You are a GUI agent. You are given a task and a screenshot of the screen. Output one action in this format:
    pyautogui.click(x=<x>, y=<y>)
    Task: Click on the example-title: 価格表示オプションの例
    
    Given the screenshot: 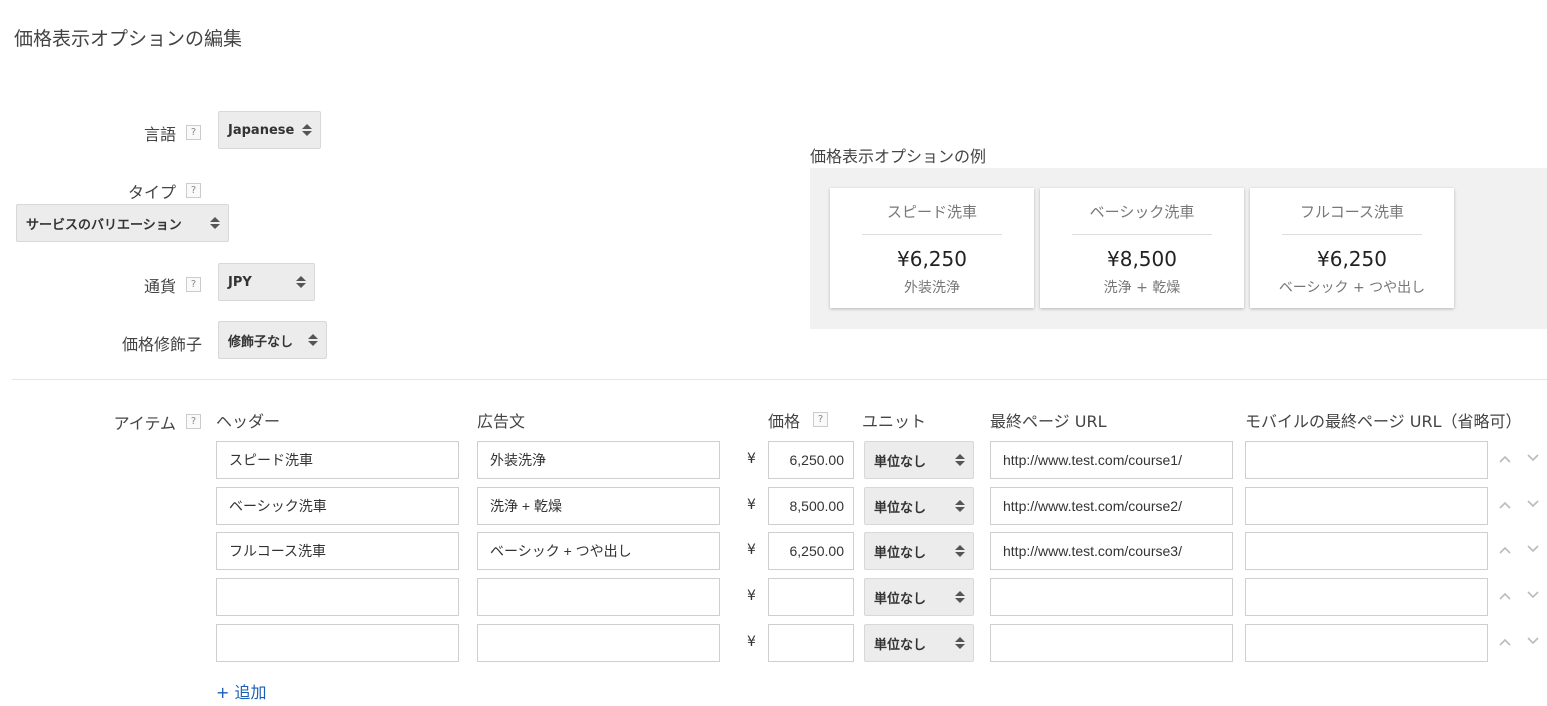 What is the action you would take?
    pyautogui.click(x=898, y=156)
    